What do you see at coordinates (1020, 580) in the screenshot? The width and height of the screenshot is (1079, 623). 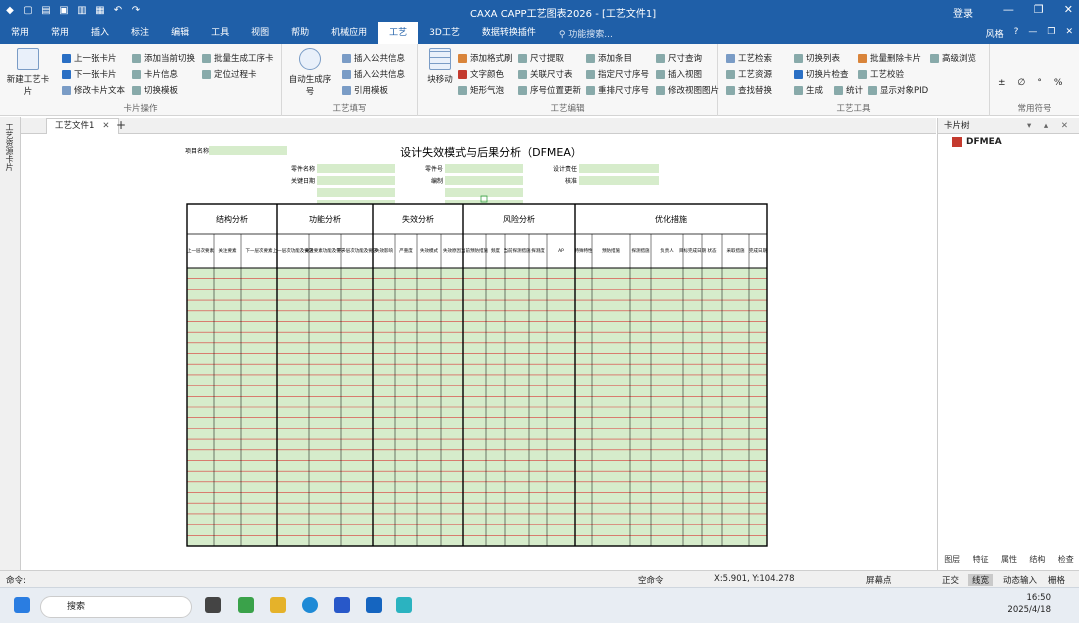 I see `dynamic-input-toggle: 动态输入` at bounding box center [1020, 580].